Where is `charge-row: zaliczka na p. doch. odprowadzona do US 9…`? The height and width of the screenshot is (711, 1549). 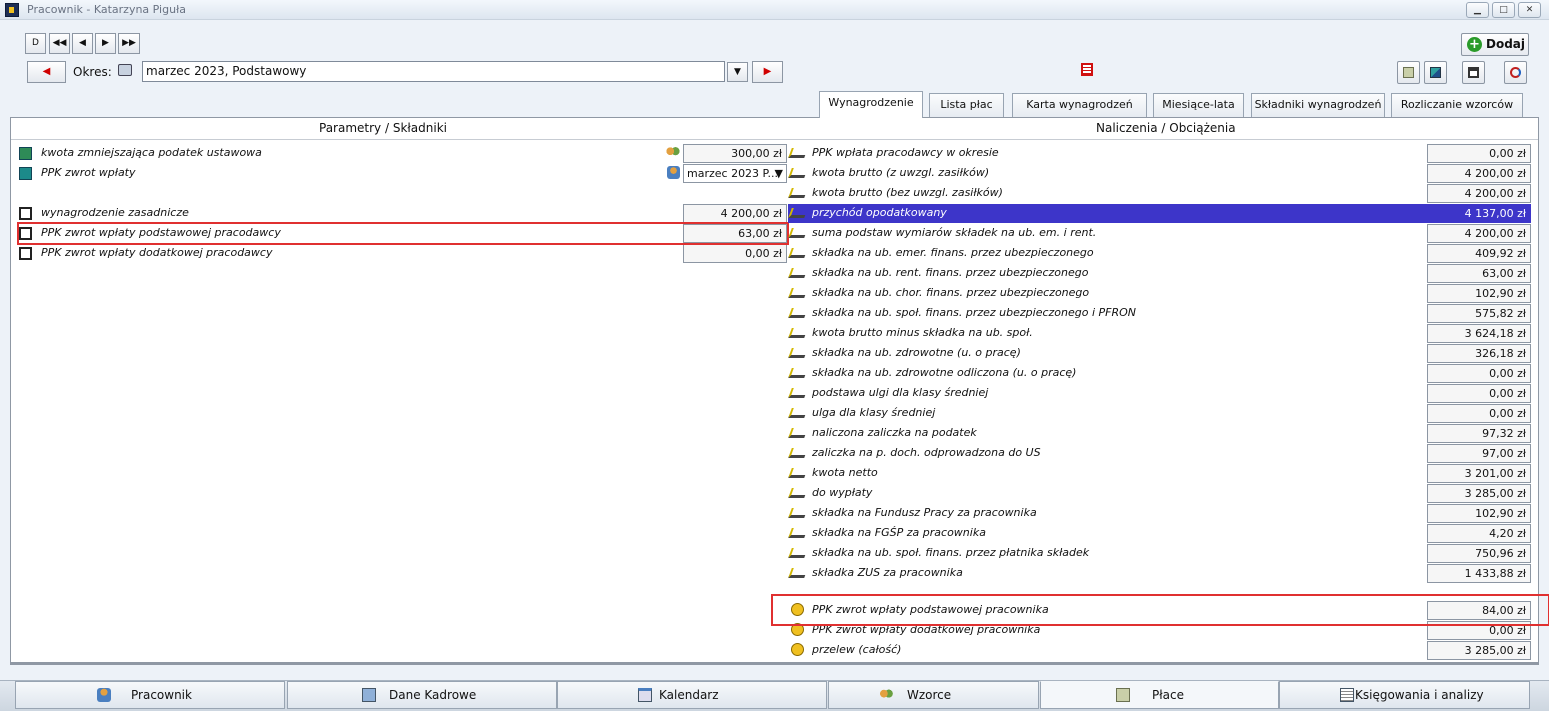
charge-row: zaliczka na p. doch. odprowadzona do US 9… is located at coordinates (1159, 453).